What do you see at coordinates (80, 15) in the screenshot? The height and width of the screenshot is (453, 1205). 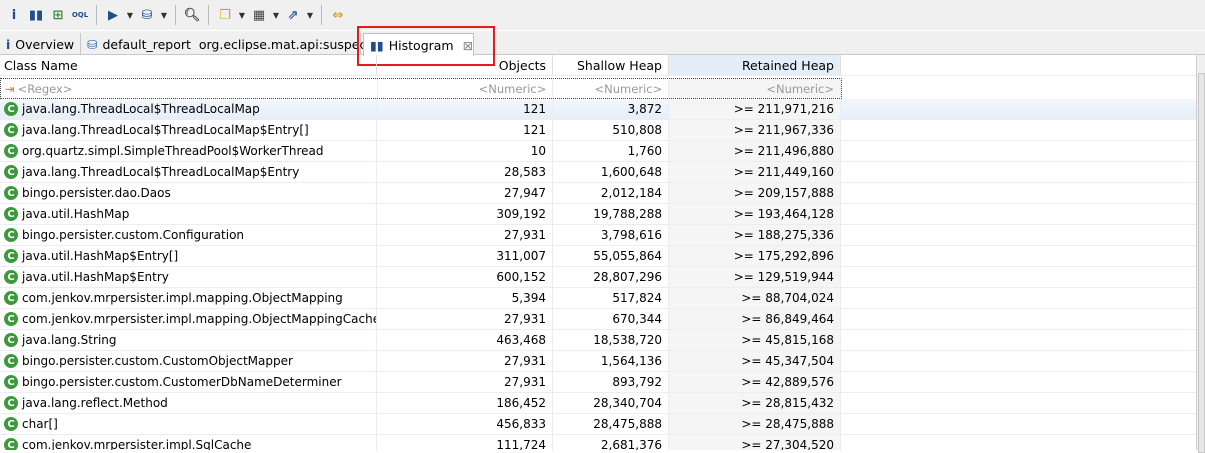 I see `oql-icon: OQL` at bounding box center [80, 15].